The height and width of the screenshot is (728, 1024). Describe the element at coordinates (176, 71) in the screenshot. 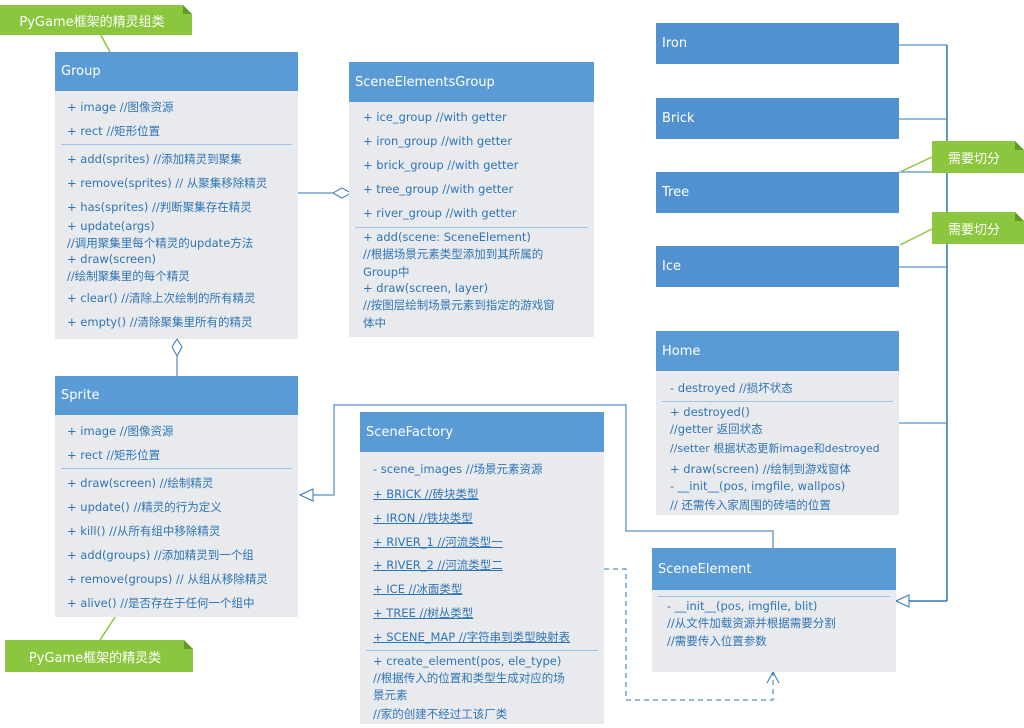

I see `class-title: Group` at that location.